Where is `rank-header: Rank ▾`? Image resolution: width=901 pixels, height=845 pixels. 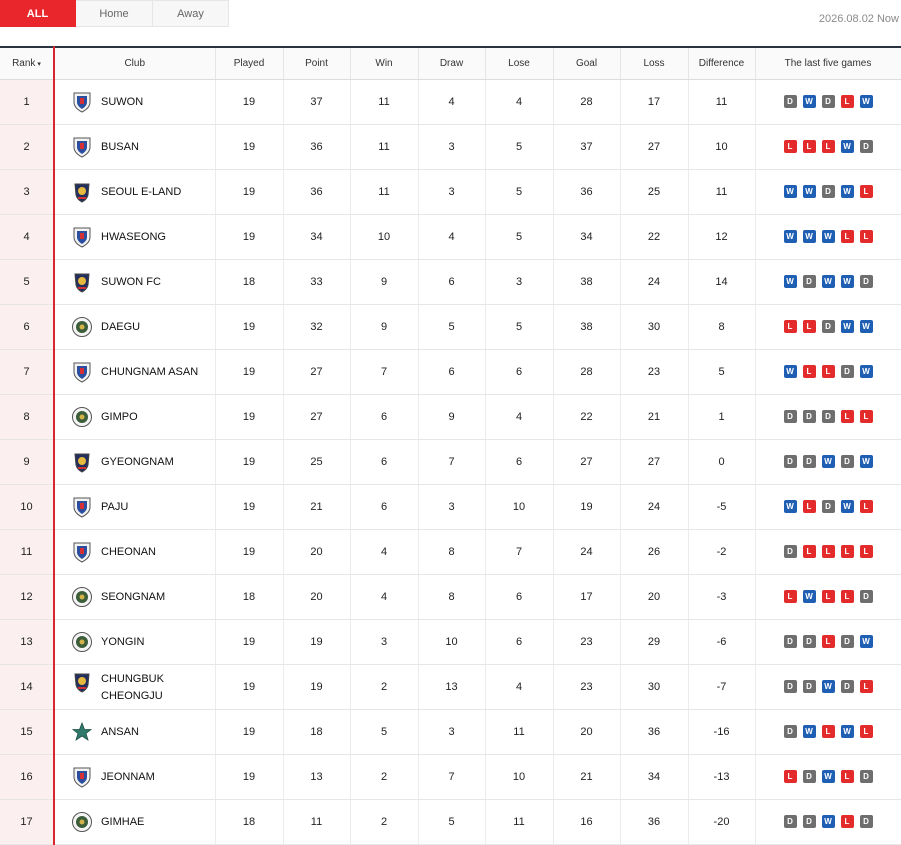
rank-header: Rank ▾ is located at coordinates (27, 63).